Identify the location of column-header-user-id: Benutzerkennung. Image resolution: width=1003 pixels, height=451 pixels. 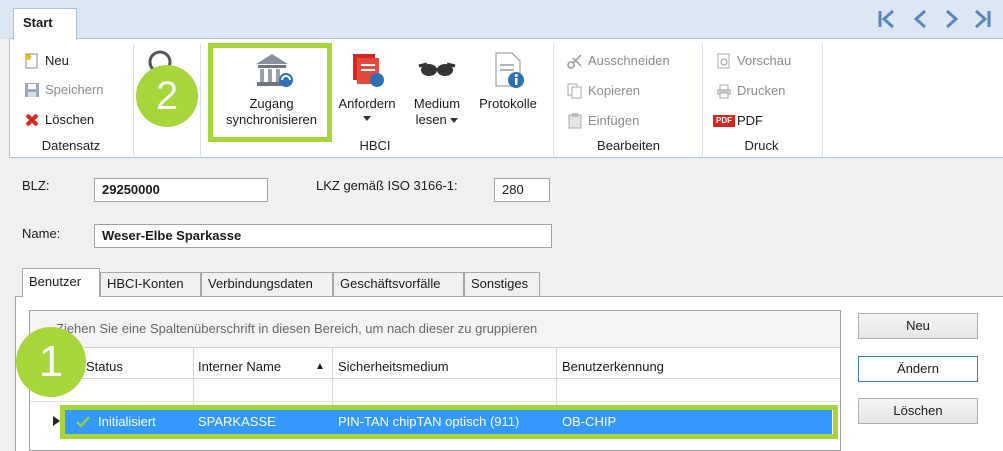
(613, 366).